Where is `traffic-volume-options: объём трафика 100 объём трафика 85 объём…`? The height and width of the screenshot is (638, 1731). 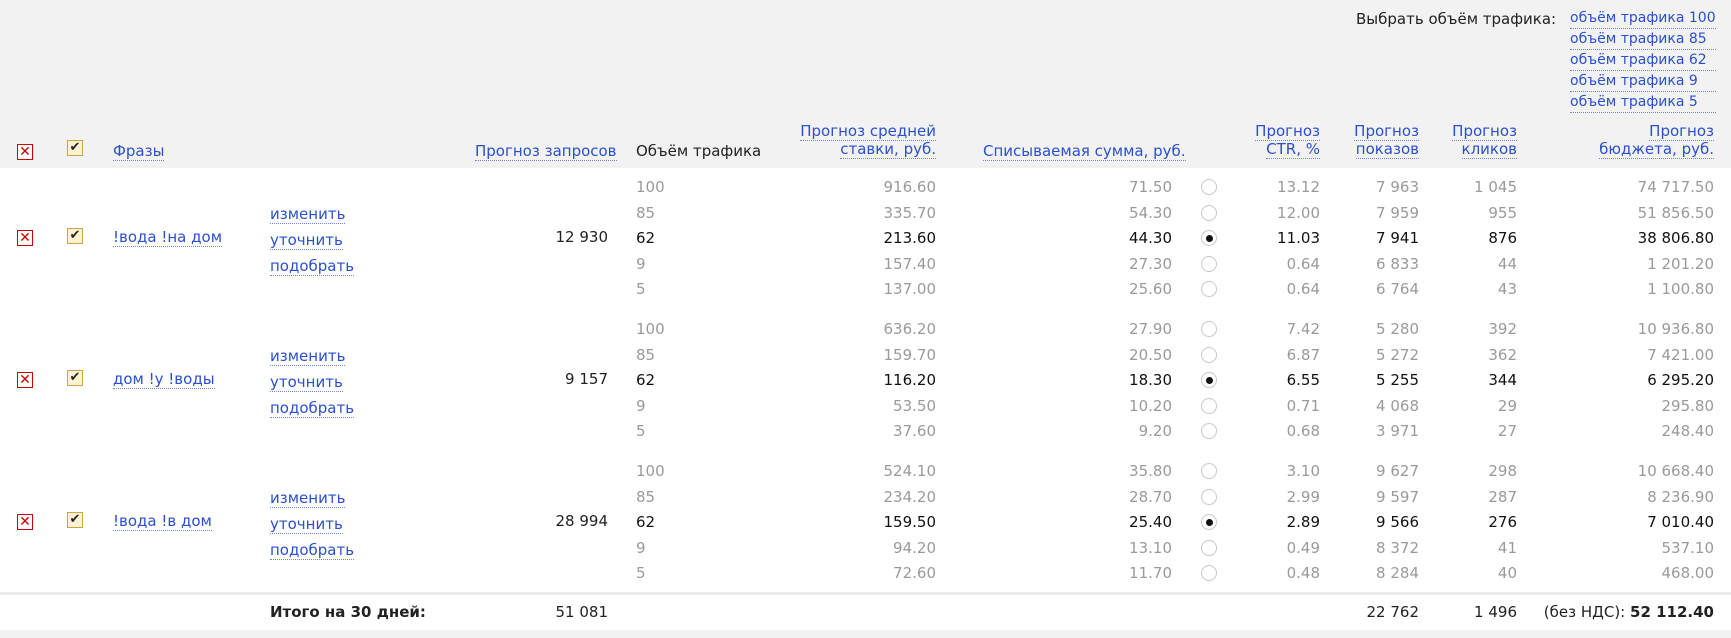 traffic-volume-options: объём трафика 100 объём трафика 85 объём… is located at coordinates (1643, 60).